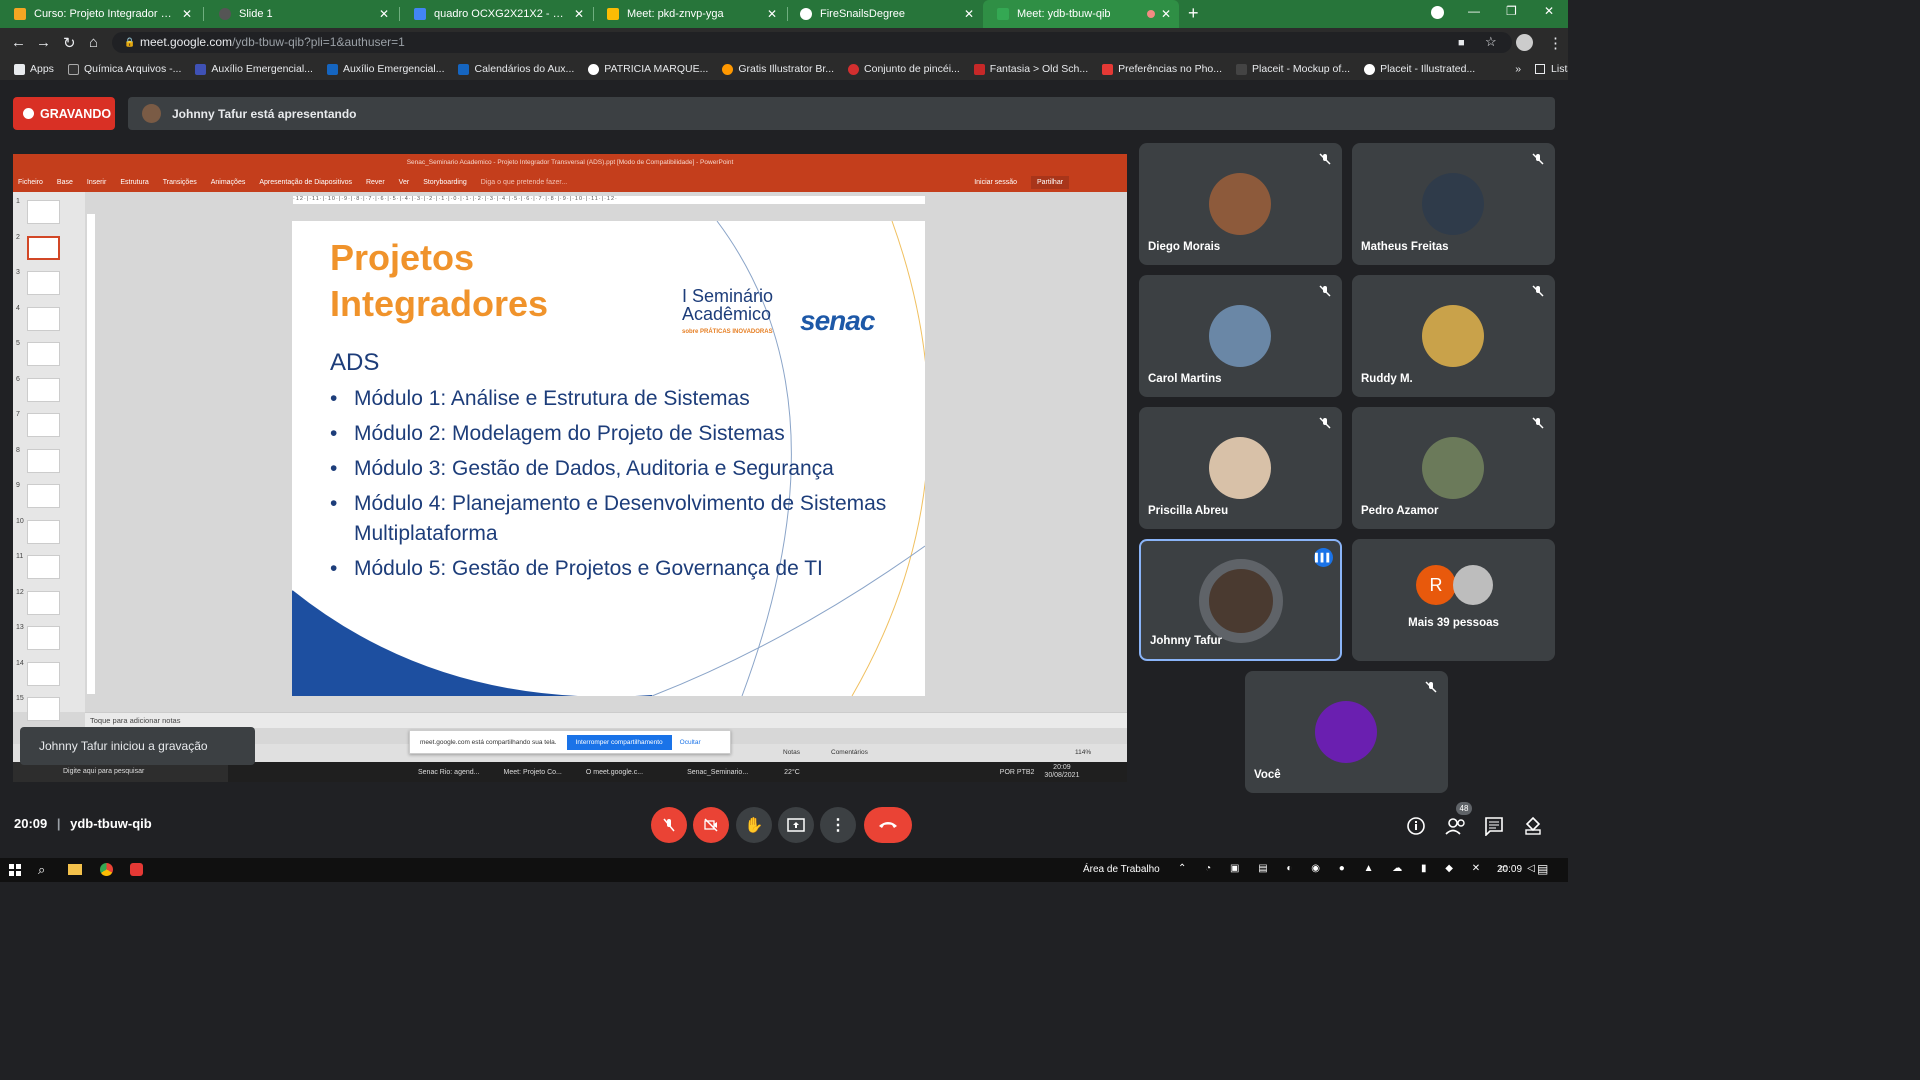 The height and width of the screenshot is (1080, 1920). What do you see at coordinates (496, 14) in the screenshot?
I see `tab-quadro: quadro OCXG2X21X2 - Quadro F ✕` at bounding box center [496, 14].